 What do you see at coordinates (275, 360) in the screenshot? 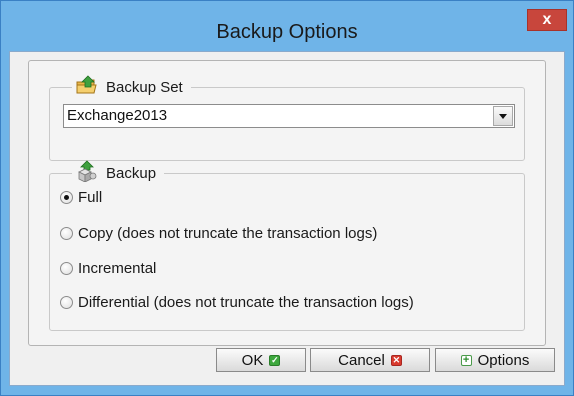
I see `checkmark-icon: ✓` at bounding box center [275, 360].